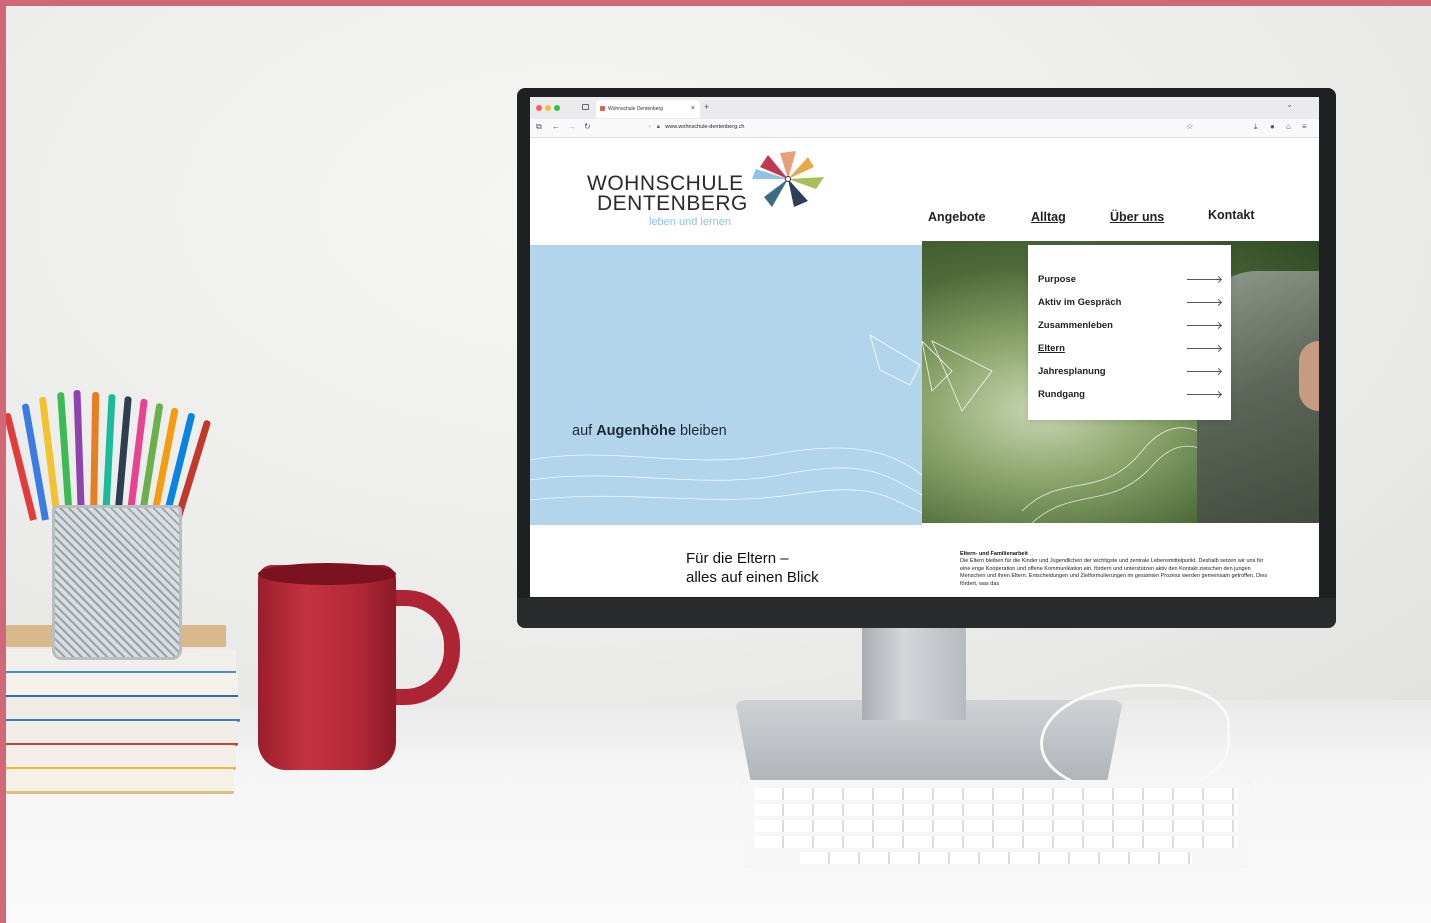  Describe the element at coordinates (557, 108) in the screenshot. I see `maximize-window-dot` at that location.